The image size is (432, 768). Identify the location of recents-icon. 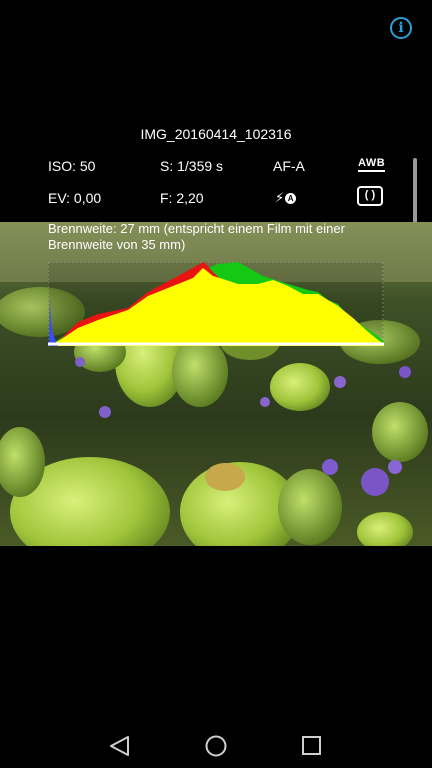
(312, 746).